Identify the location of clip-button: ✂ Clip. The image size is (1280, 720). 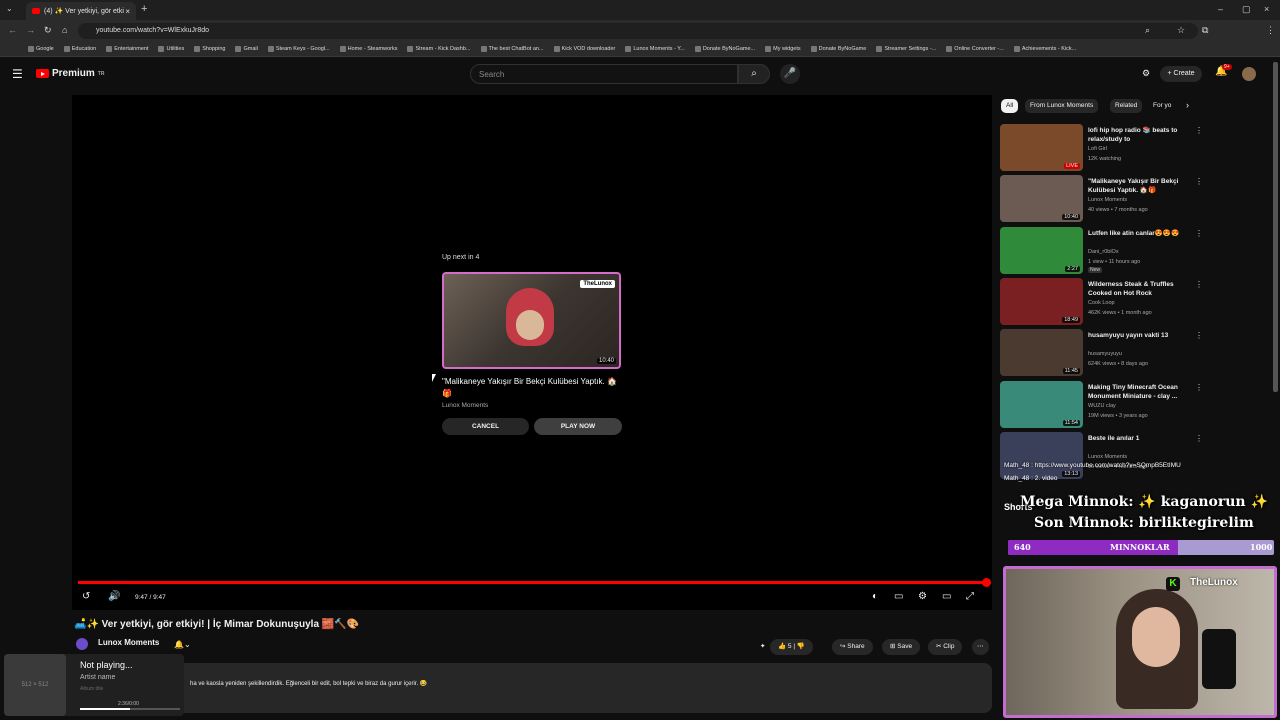
(945, 647).